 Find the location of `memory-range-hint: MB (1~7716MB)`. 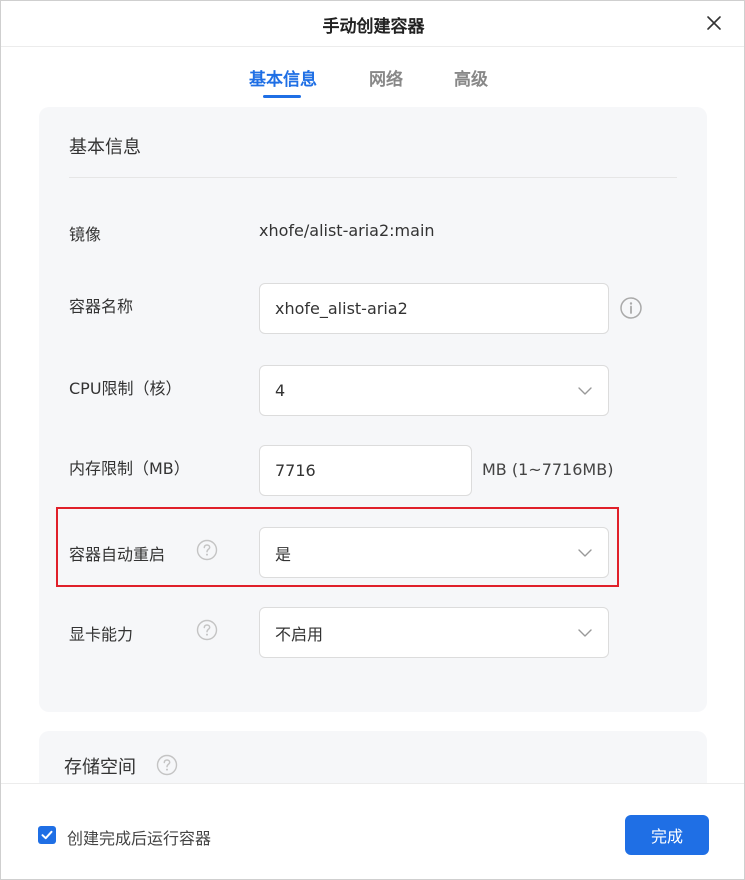

memory-range-hint: MB (1~7716MB) is located at coordinates (548, 469).